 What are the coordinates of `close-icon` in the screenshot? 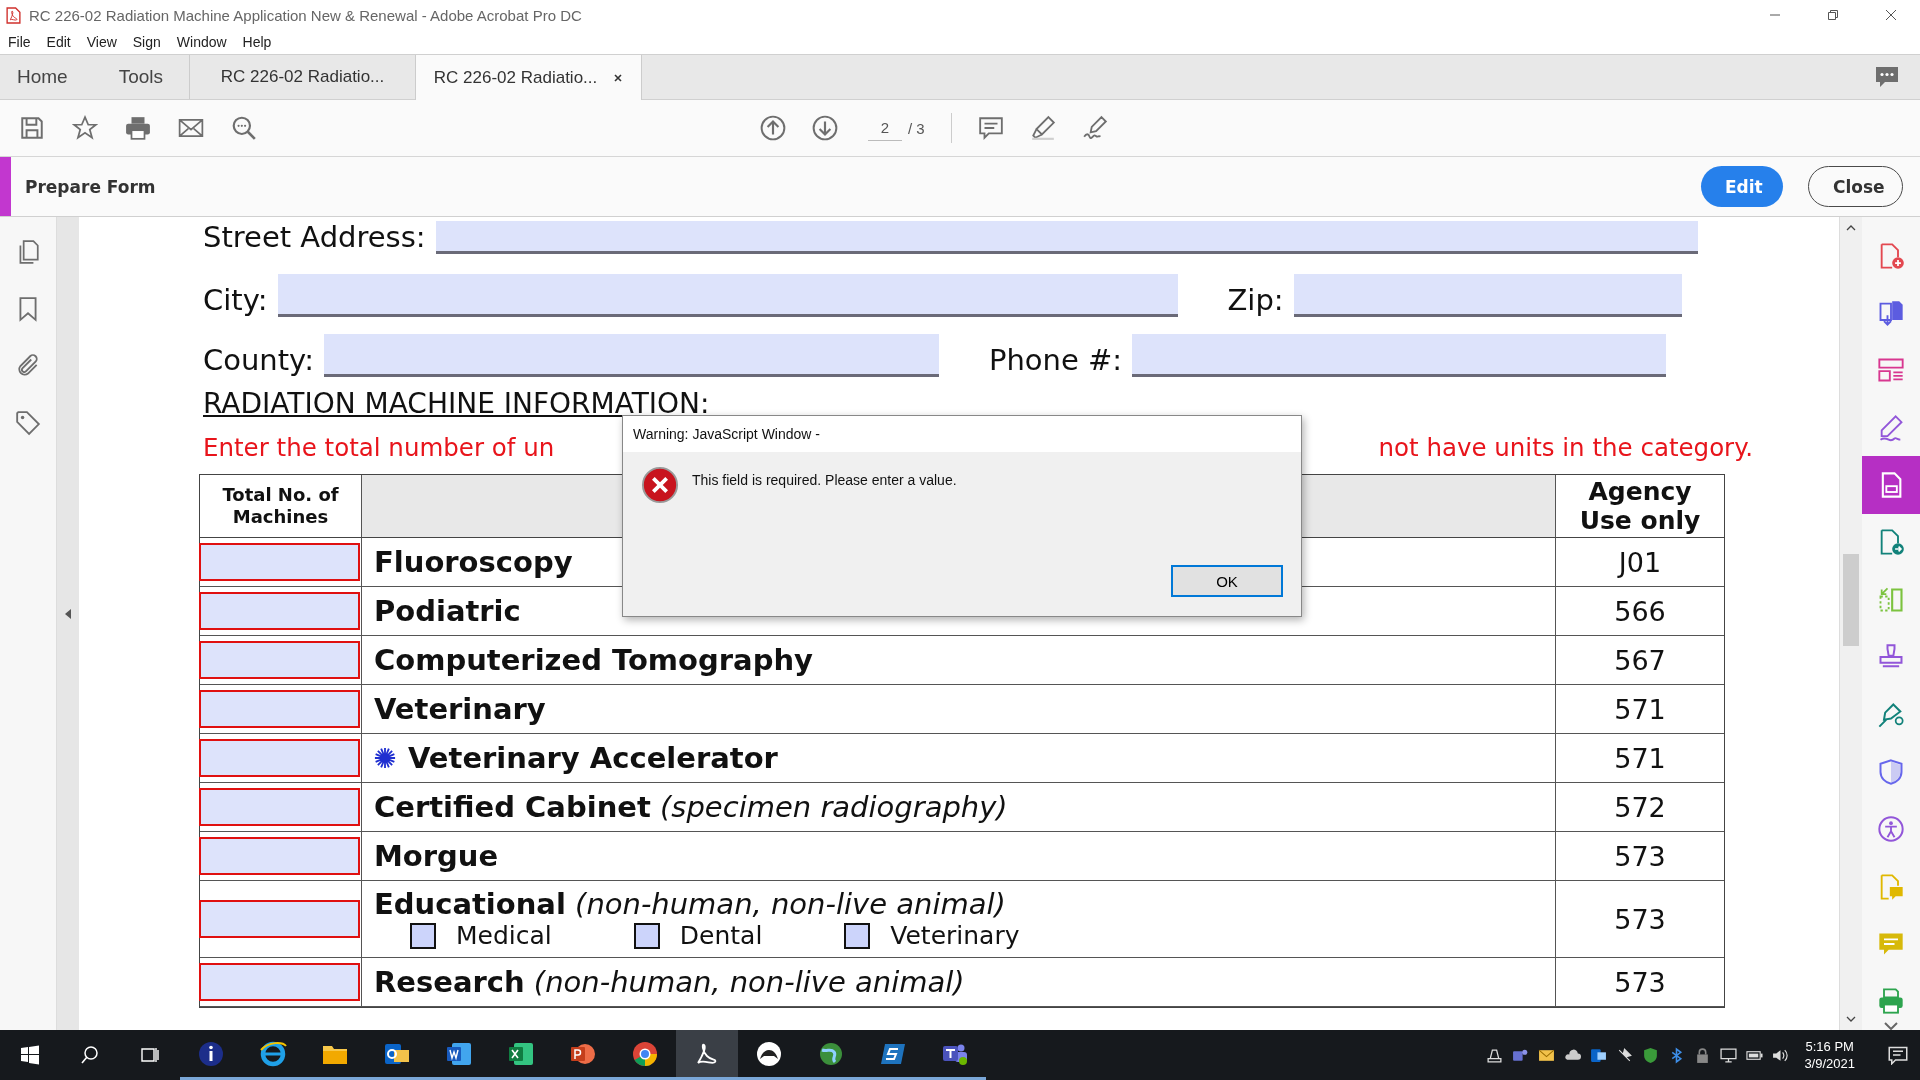 It's located at (618, 77).